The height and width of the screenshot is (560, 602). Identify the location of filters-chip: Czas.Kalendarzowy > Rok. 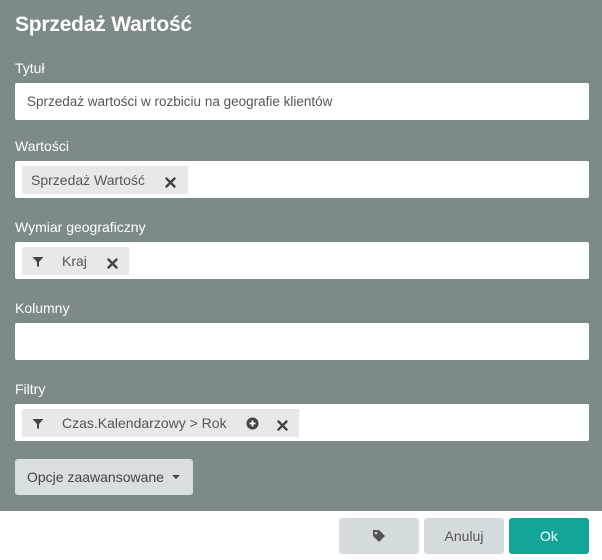
(160, 423).